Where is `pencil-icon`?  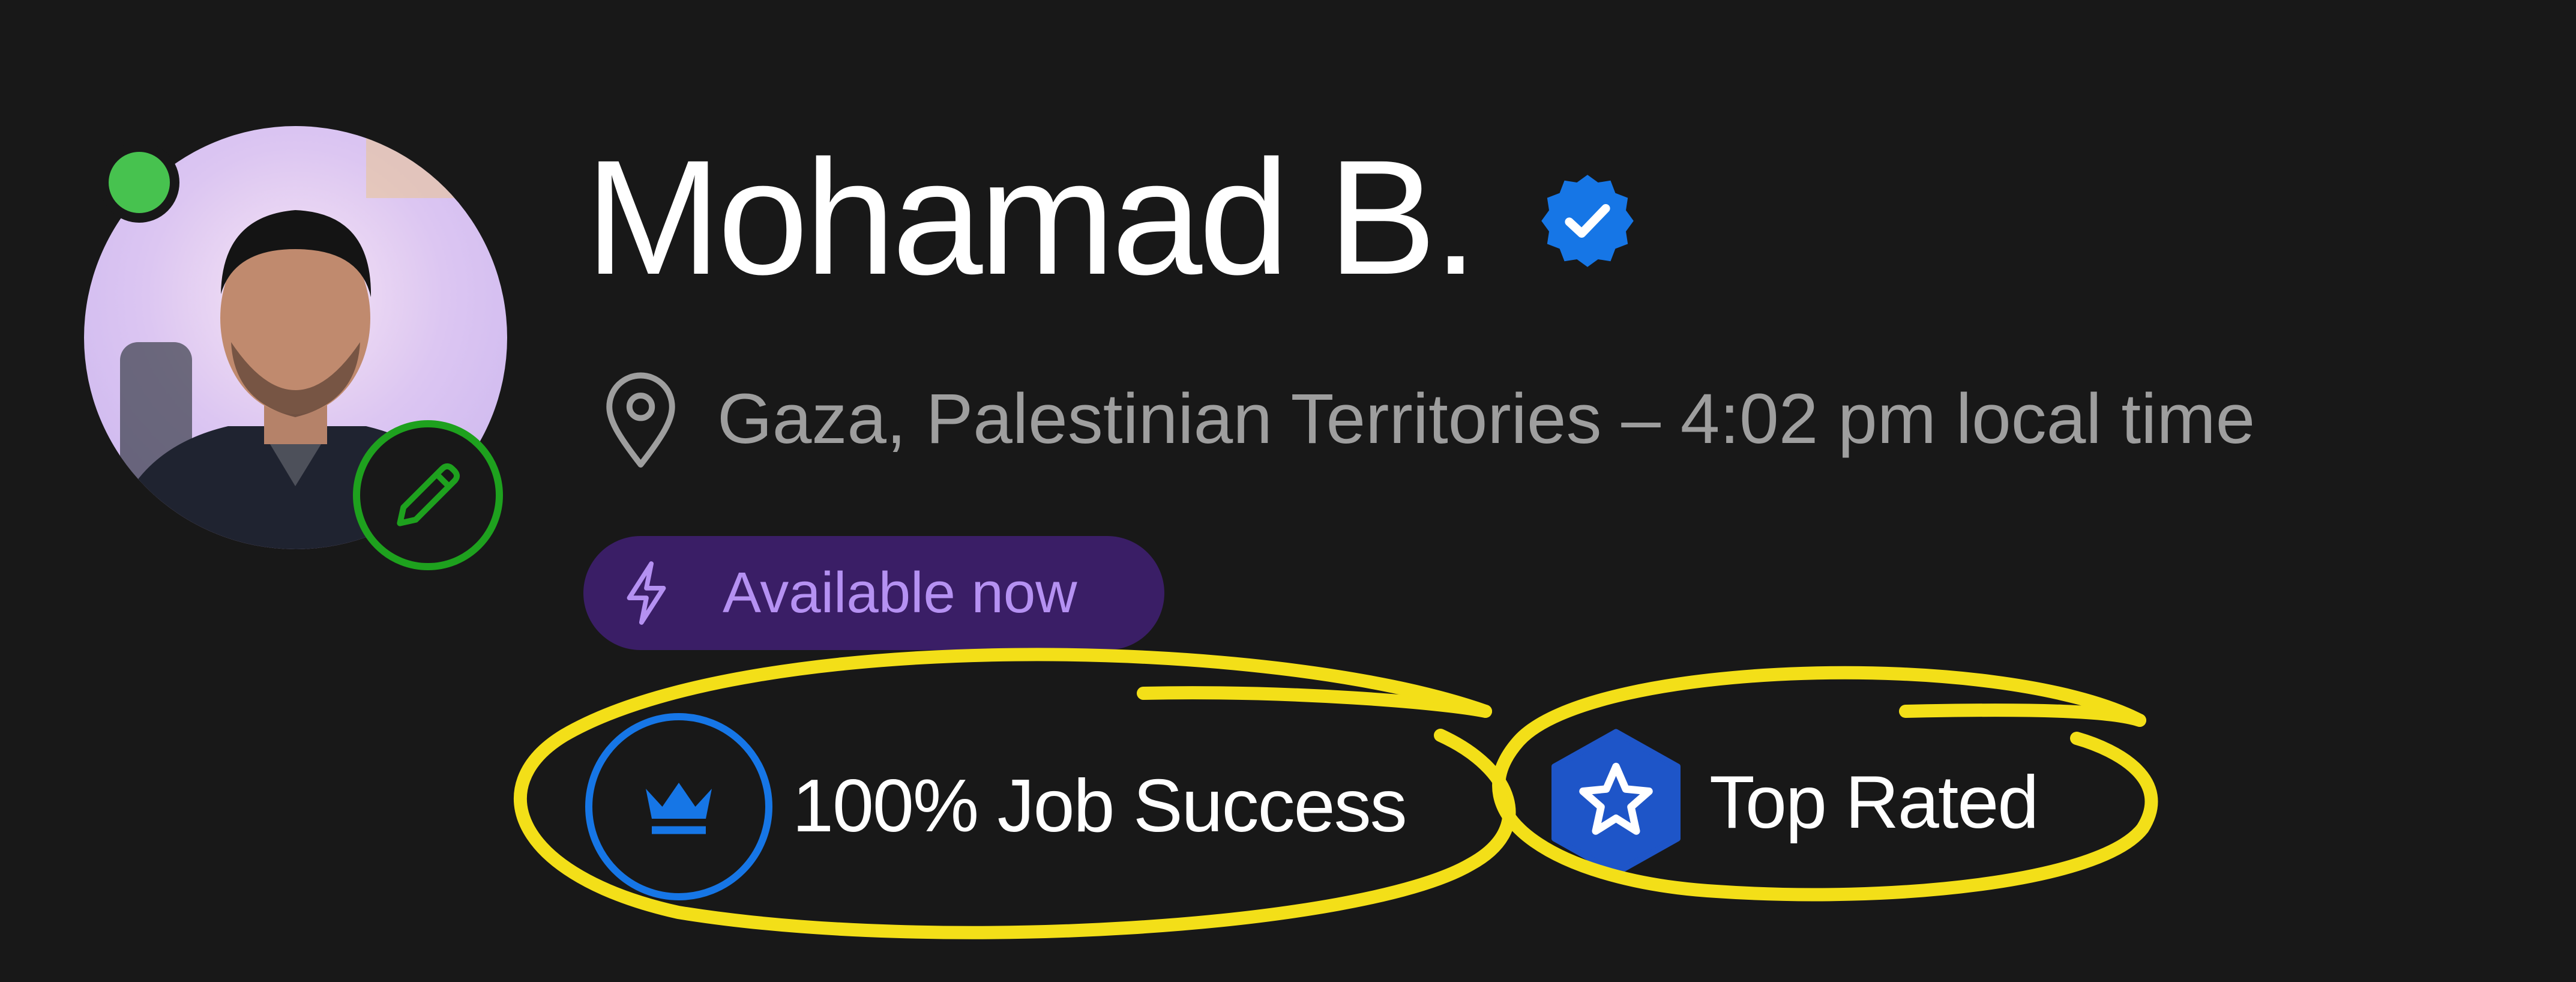
pencil-icon is located at coordinates (429, 494).